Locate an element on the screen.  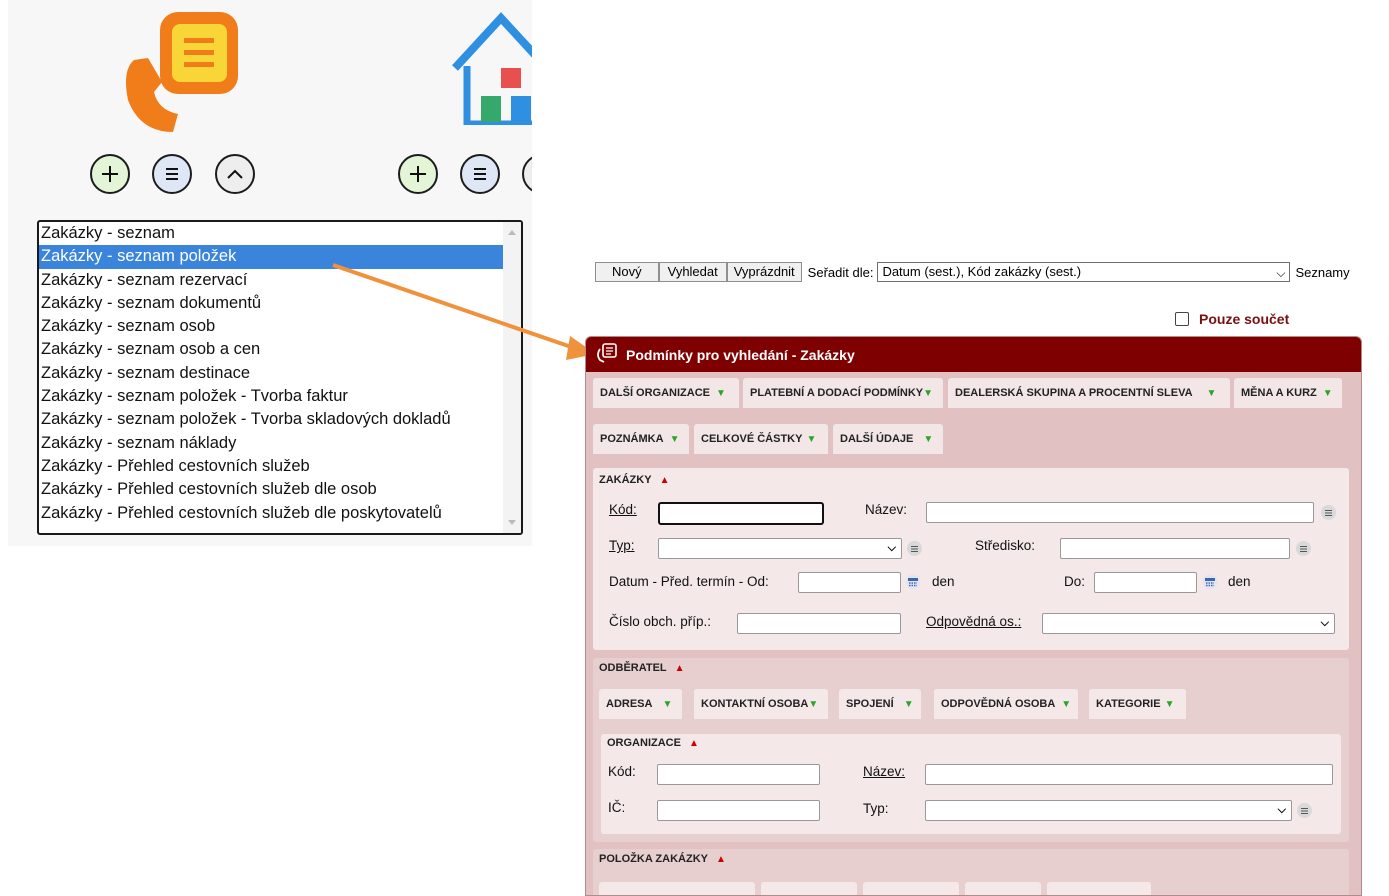
tab-celkove-castky: CELKOVÉ ČÁSTKY ▼ is located at coordinates (761, 439).